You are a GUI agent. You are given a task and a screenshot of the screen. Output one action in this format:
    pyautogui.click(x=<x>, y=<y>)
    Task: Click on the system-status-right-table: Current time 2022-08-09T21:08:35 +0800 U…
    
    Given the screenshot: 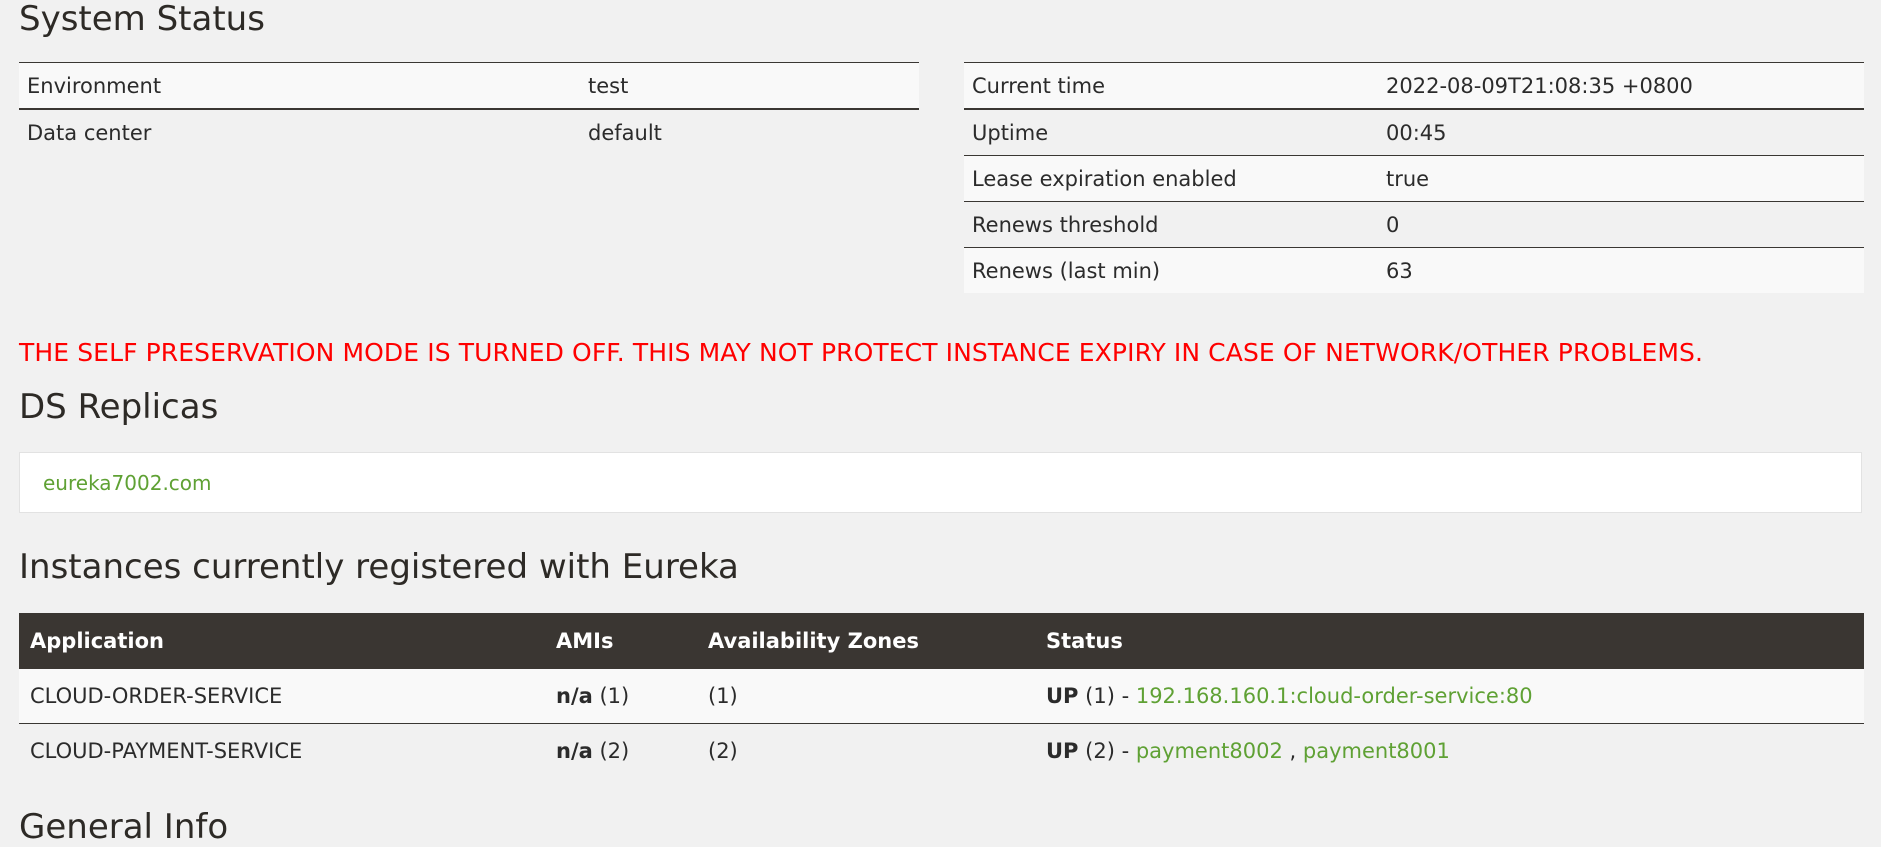 What is the action you would take?
    pyautogui.click(x=1414, y=177)
    